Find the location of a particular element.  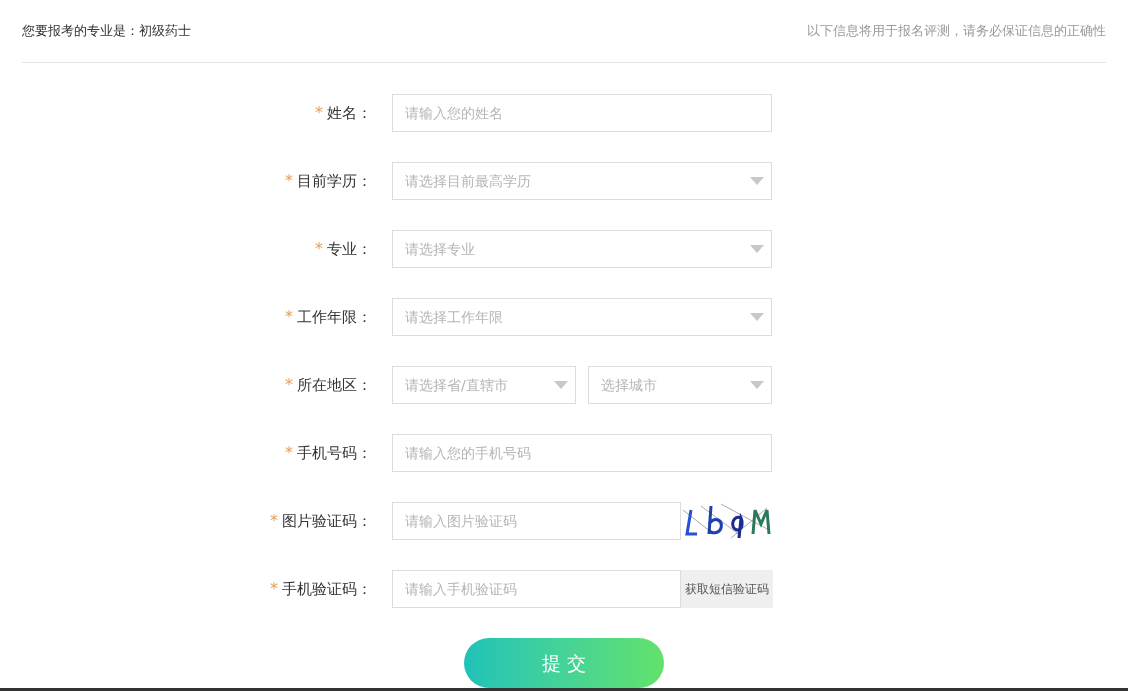

notice-text: 以下信息将用于报名评测，请务必保证信息的正确性 is located at coordinates (956, 31).